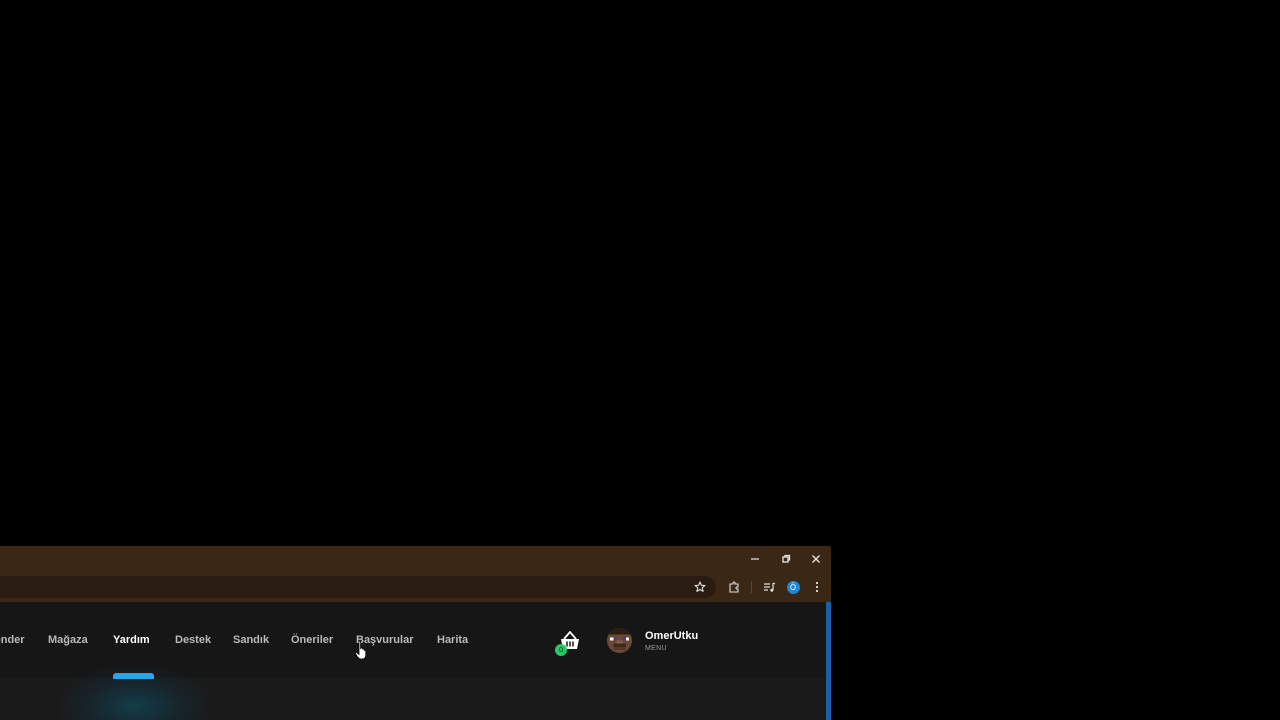  Describe the element at coordinates (12, 640) in the screenshot. I see `nav-item-onder: önder` at that location.